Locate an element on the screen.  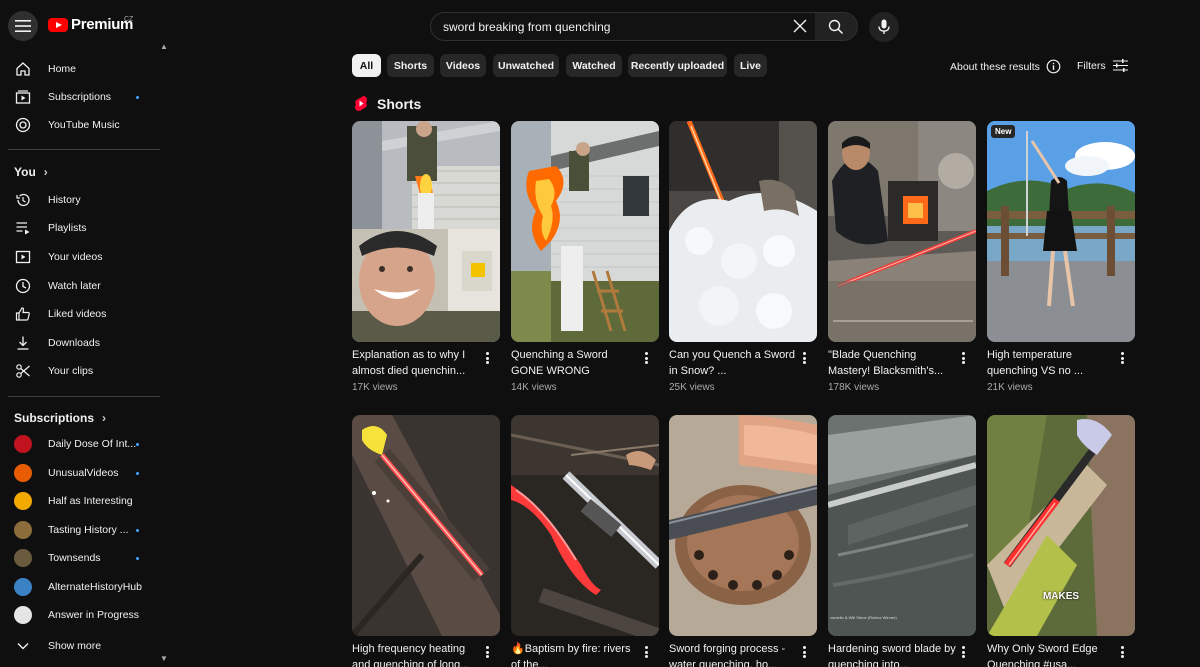
sidebar-item-your-clips: Your clips is located at coordinates (80, 371).